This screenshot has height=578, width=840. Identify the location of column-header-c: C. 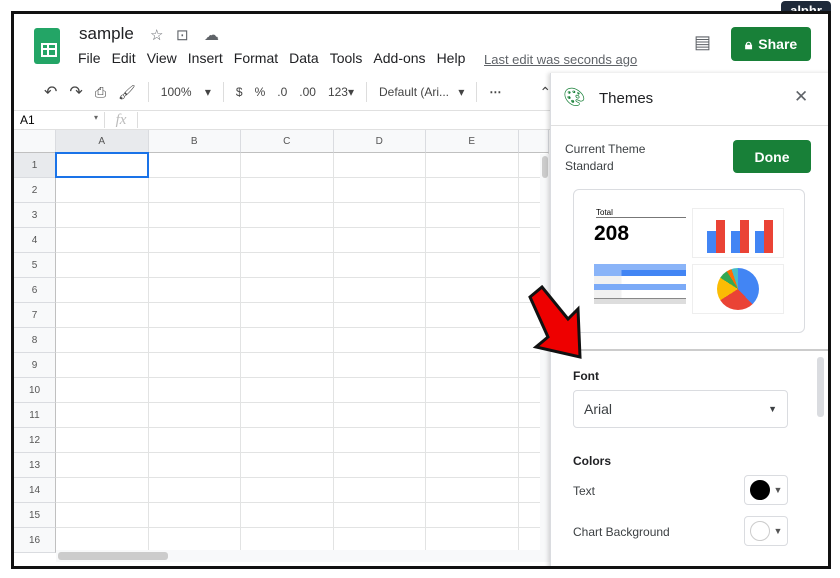
(287, 141).